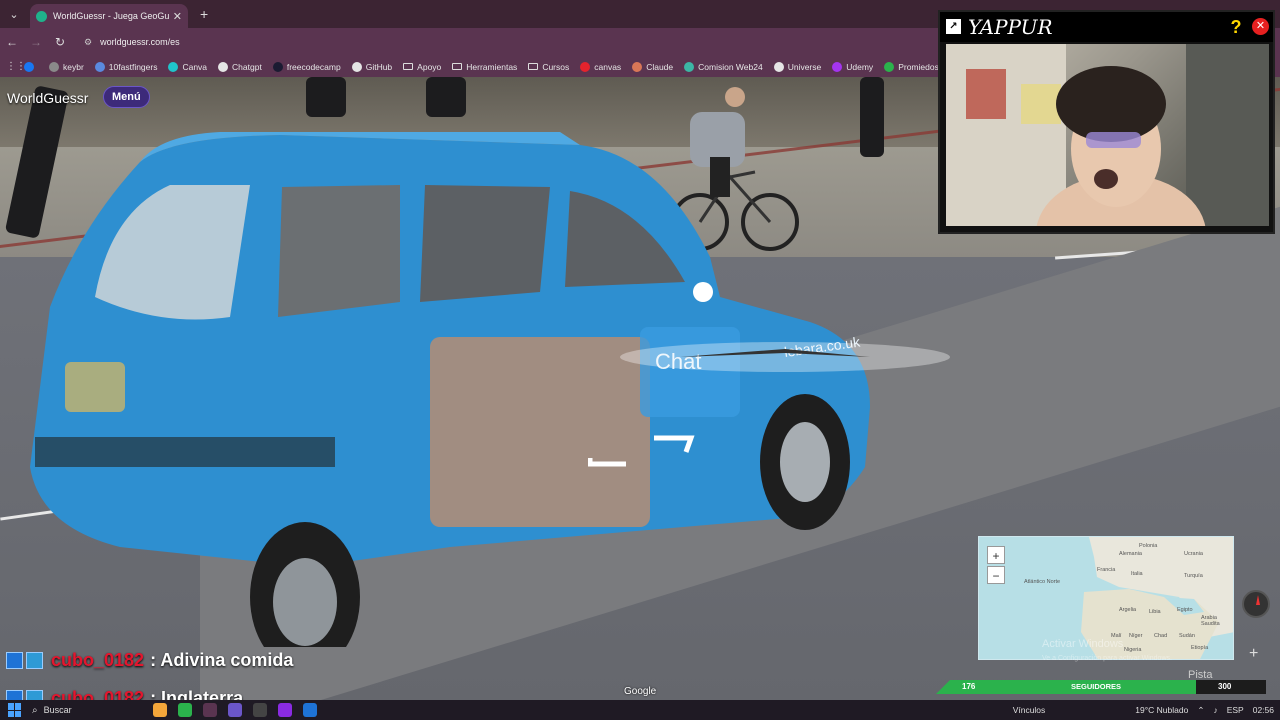  What do you see at coordinates (852, 66) in the screenshot?
I see `bookmark-udemy: Udemy` at bounding box center [852, 66].